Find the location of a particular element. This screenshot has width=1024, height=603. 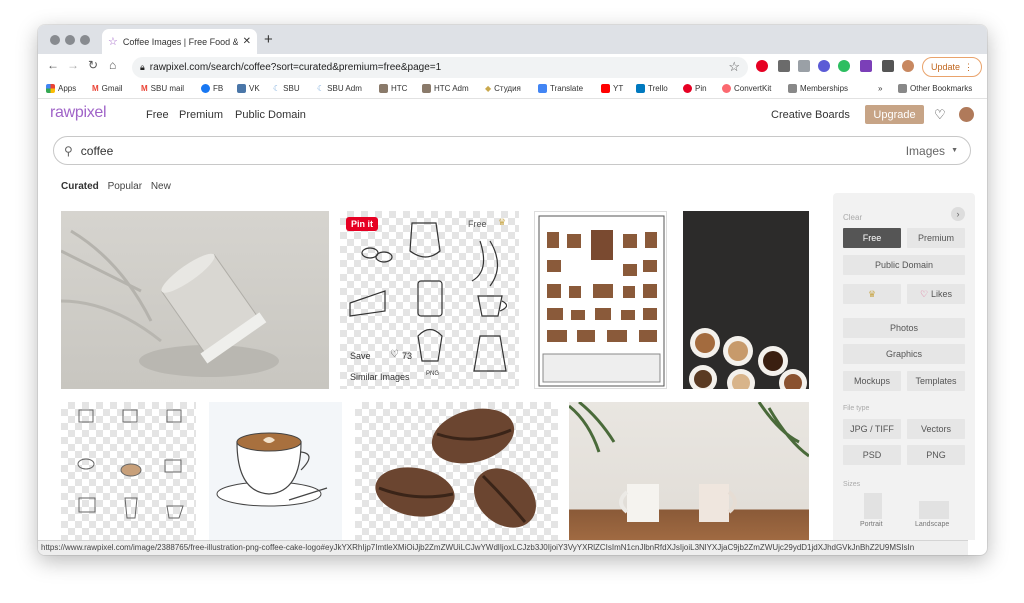

filter-psd: PSD is located at coordinates (872, 455).